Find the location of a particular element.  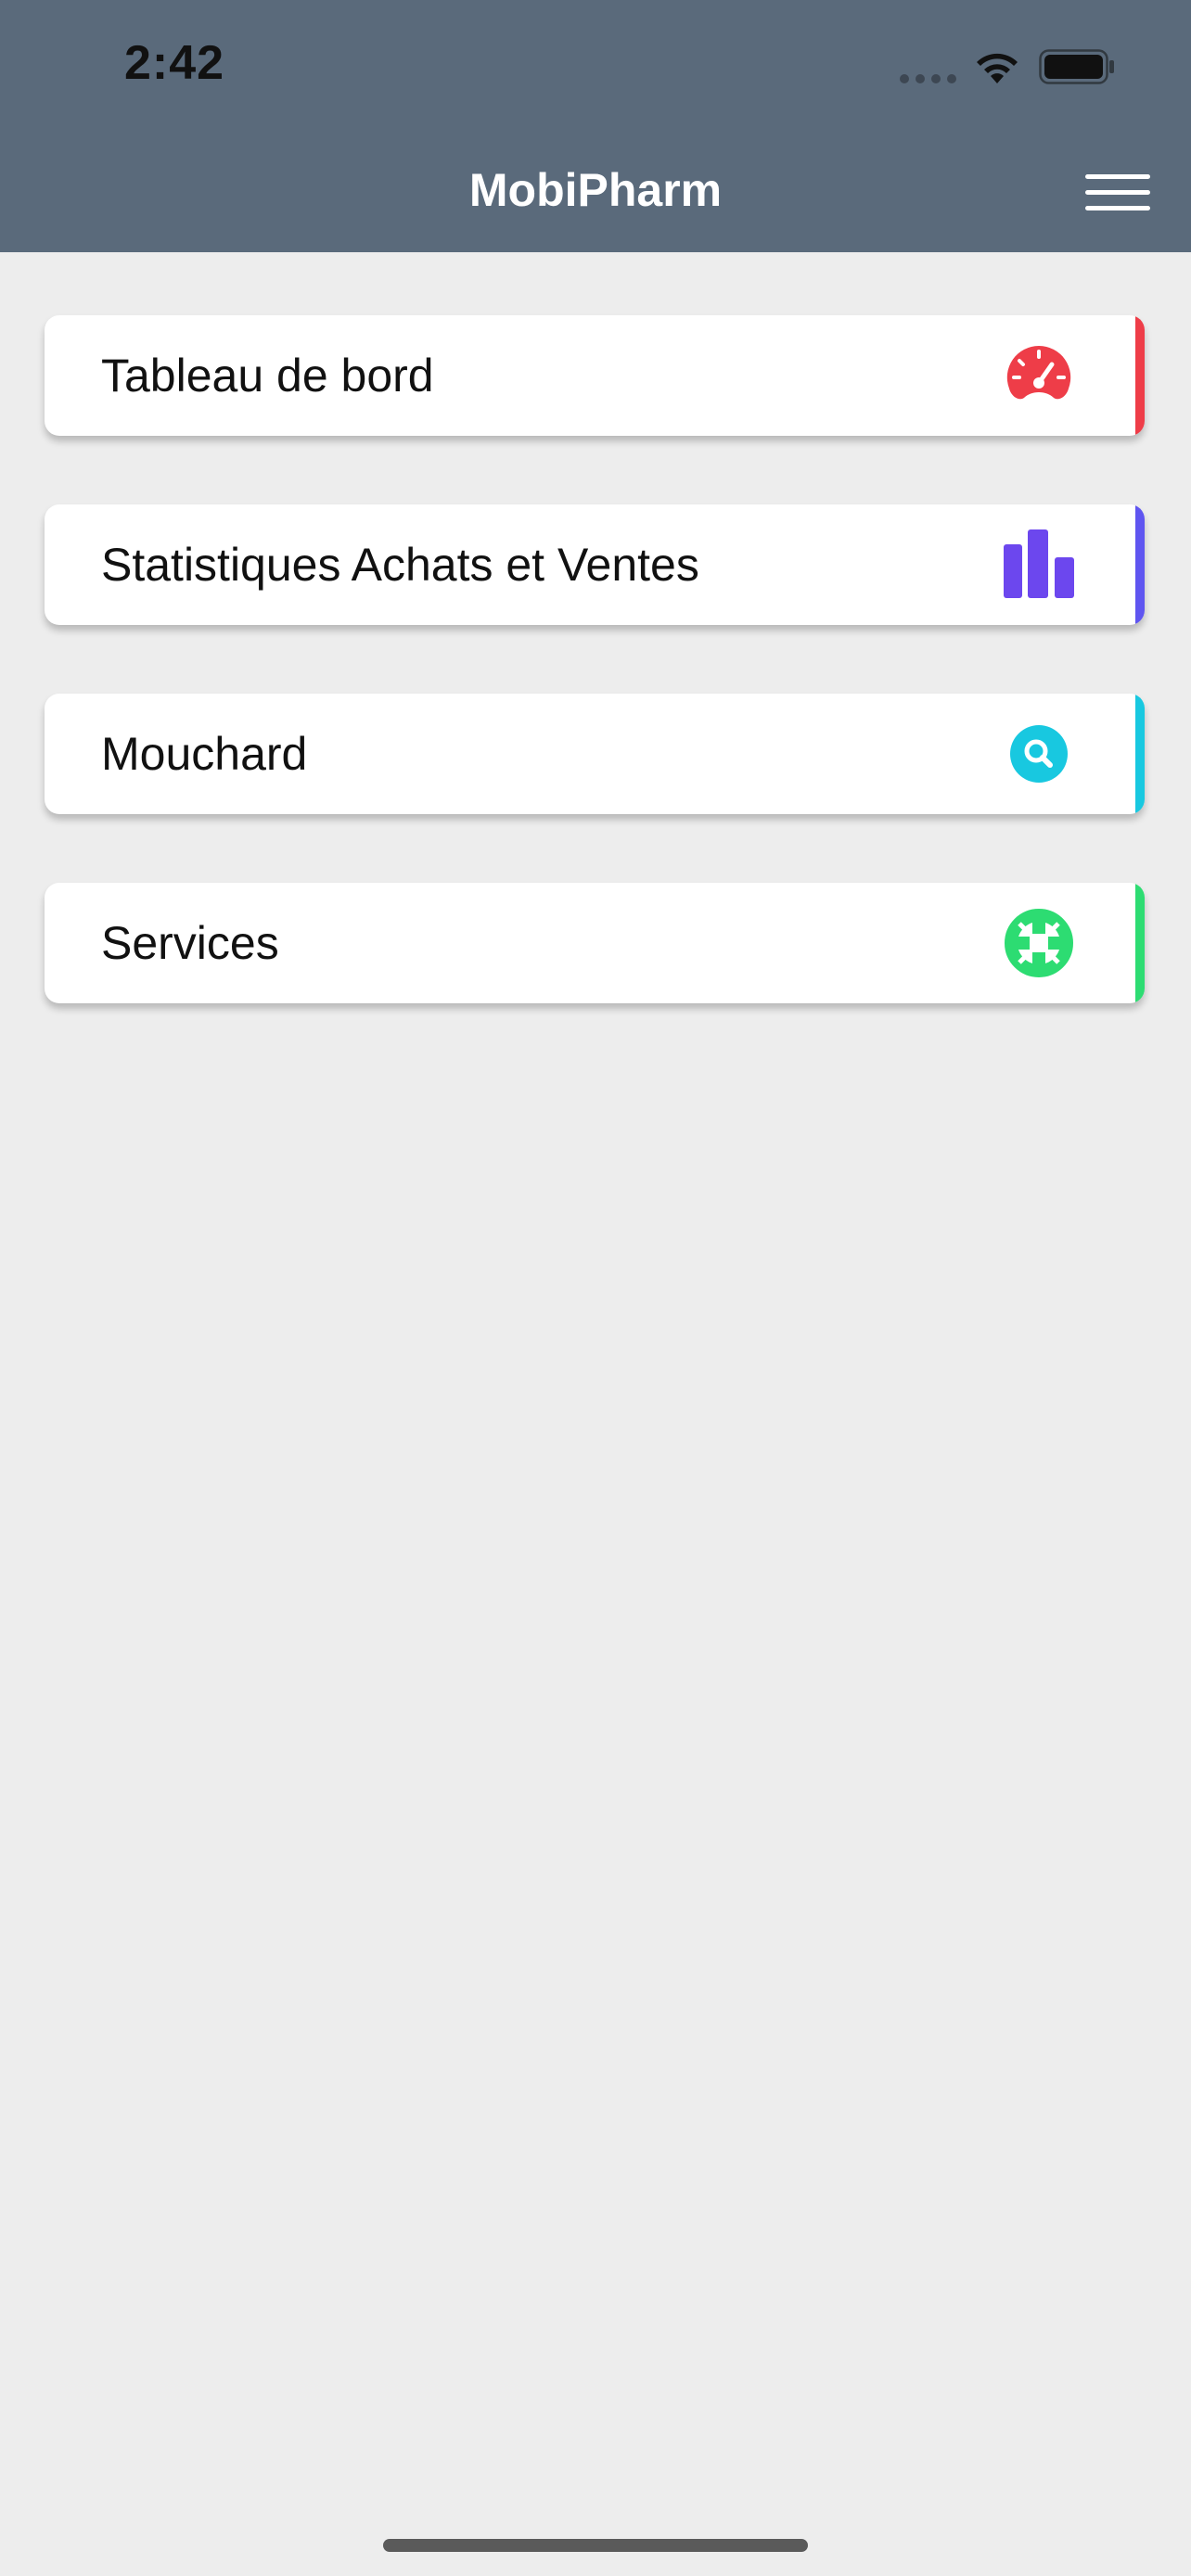

hamburger-menu-icon is located at coordinates (1118, 192).